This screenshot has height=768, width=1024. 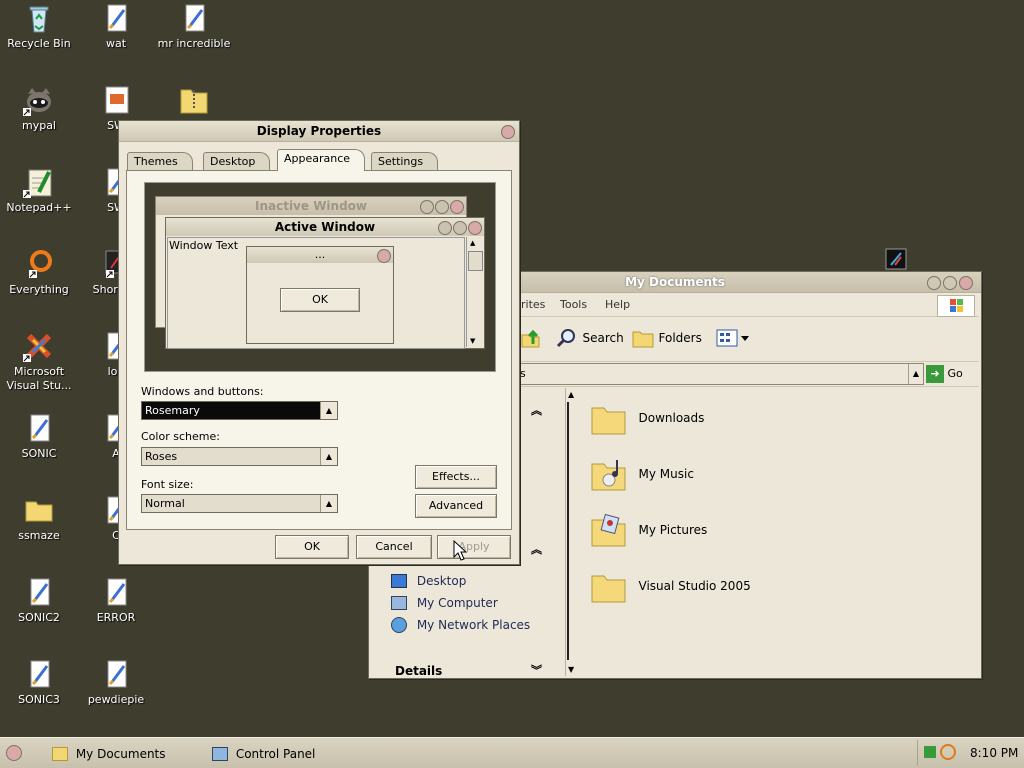 I want to click on dialog-title: Display Properties, so click(x=319, y=131).